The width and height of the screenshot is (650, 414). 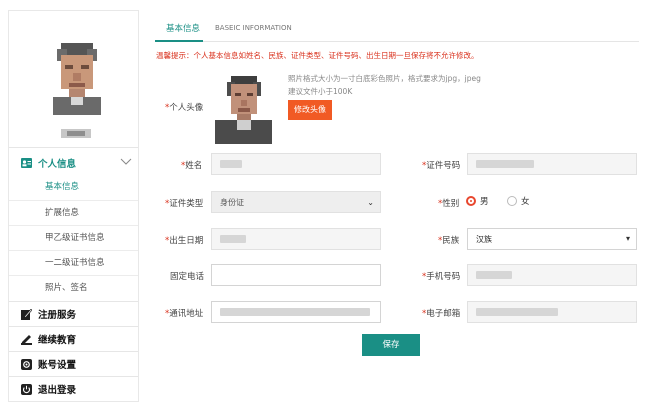 I want to click on profile-photo, so click(x=243, y=108).